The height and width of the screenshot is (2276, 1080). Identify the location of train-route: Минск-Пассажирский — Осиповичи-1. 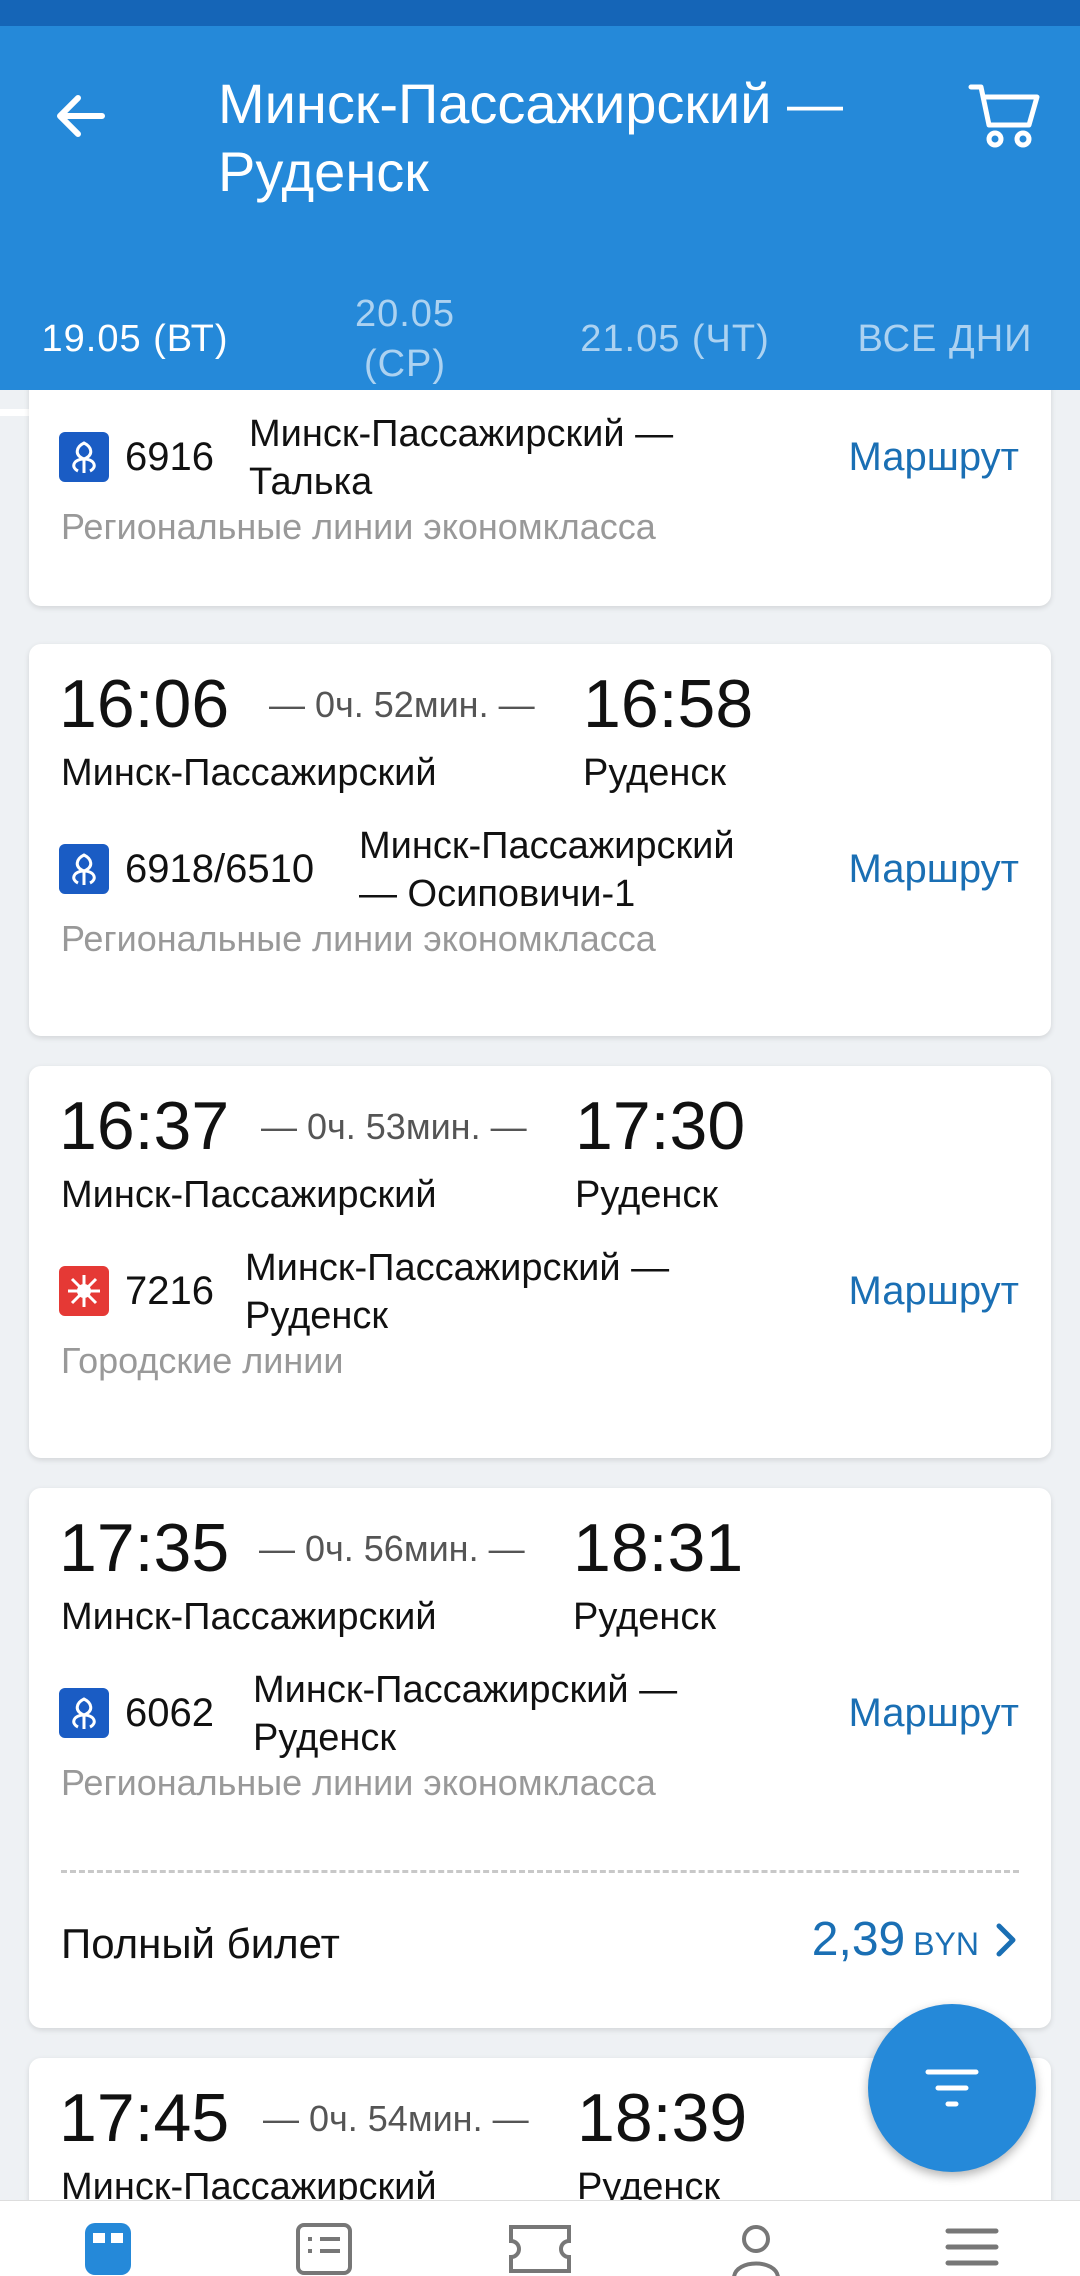
(547, 870).